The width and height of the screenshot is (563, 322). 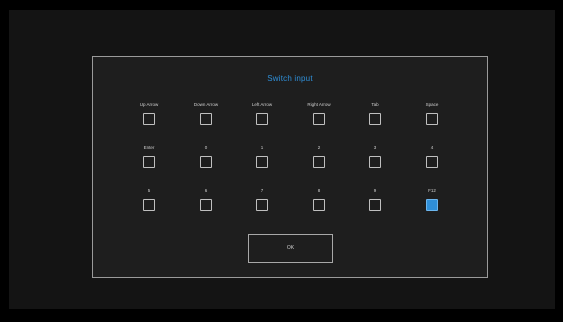 I want to click on dialog-title: Switch input, so click(x=290, y=78).